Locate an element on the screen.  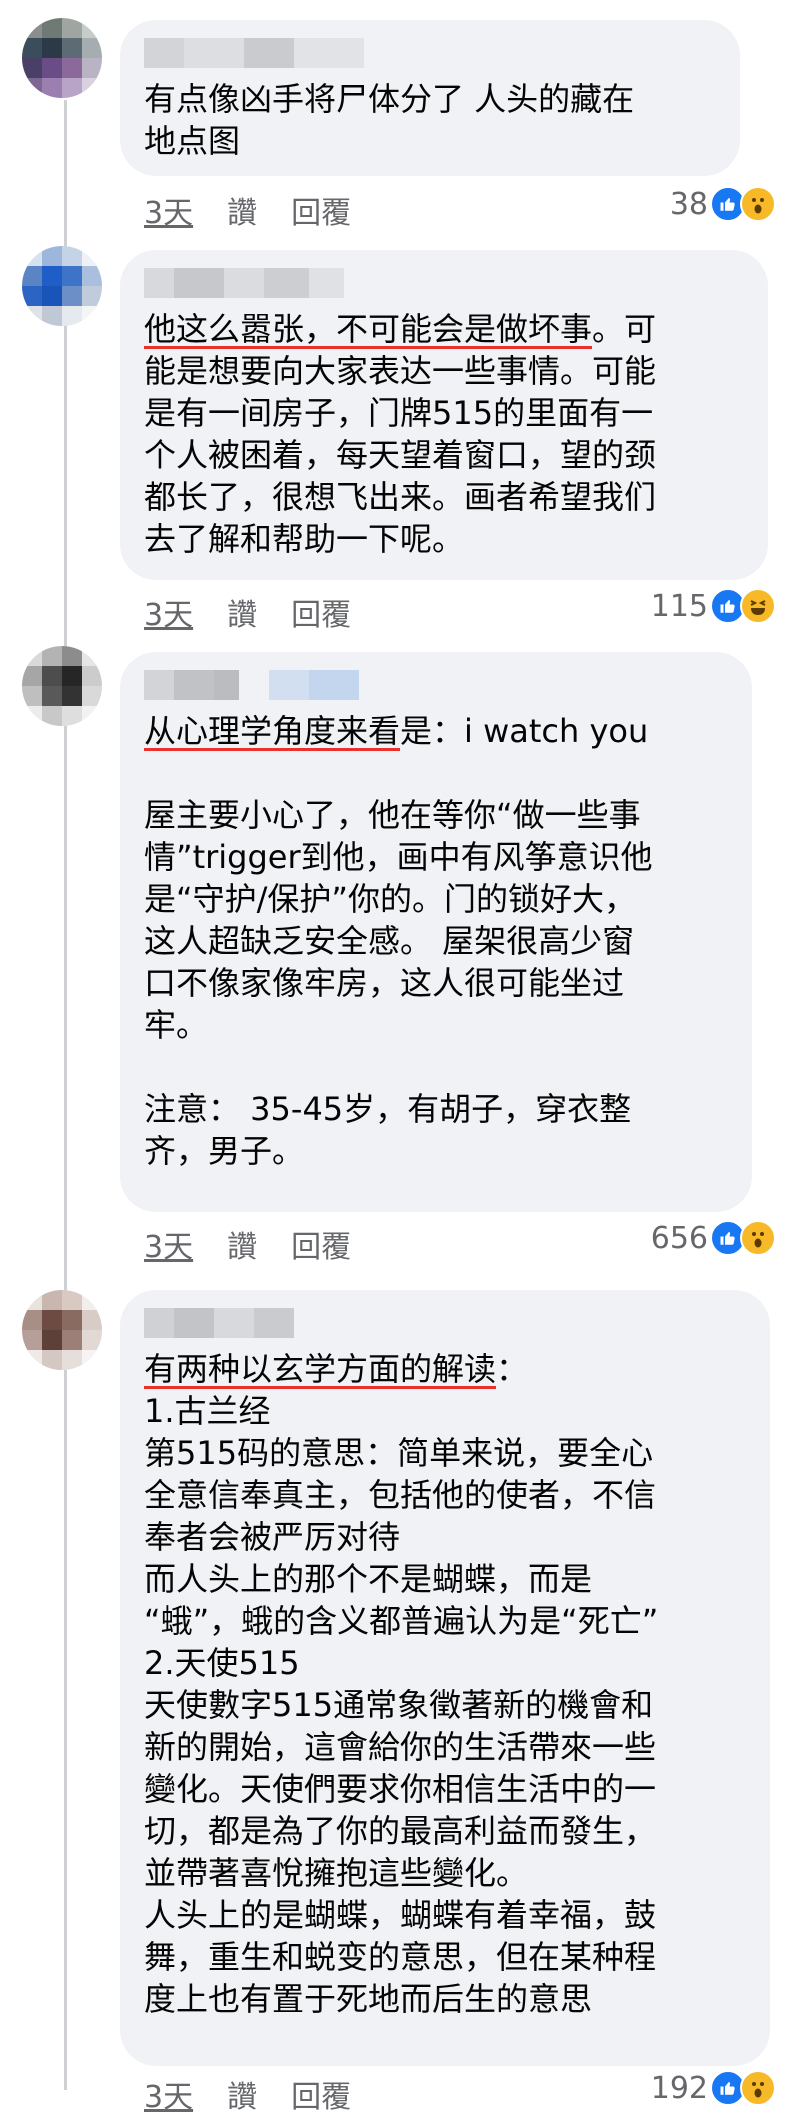
underlined-phrase: 从心理学角度来看 is located at coordinates (272, 731).